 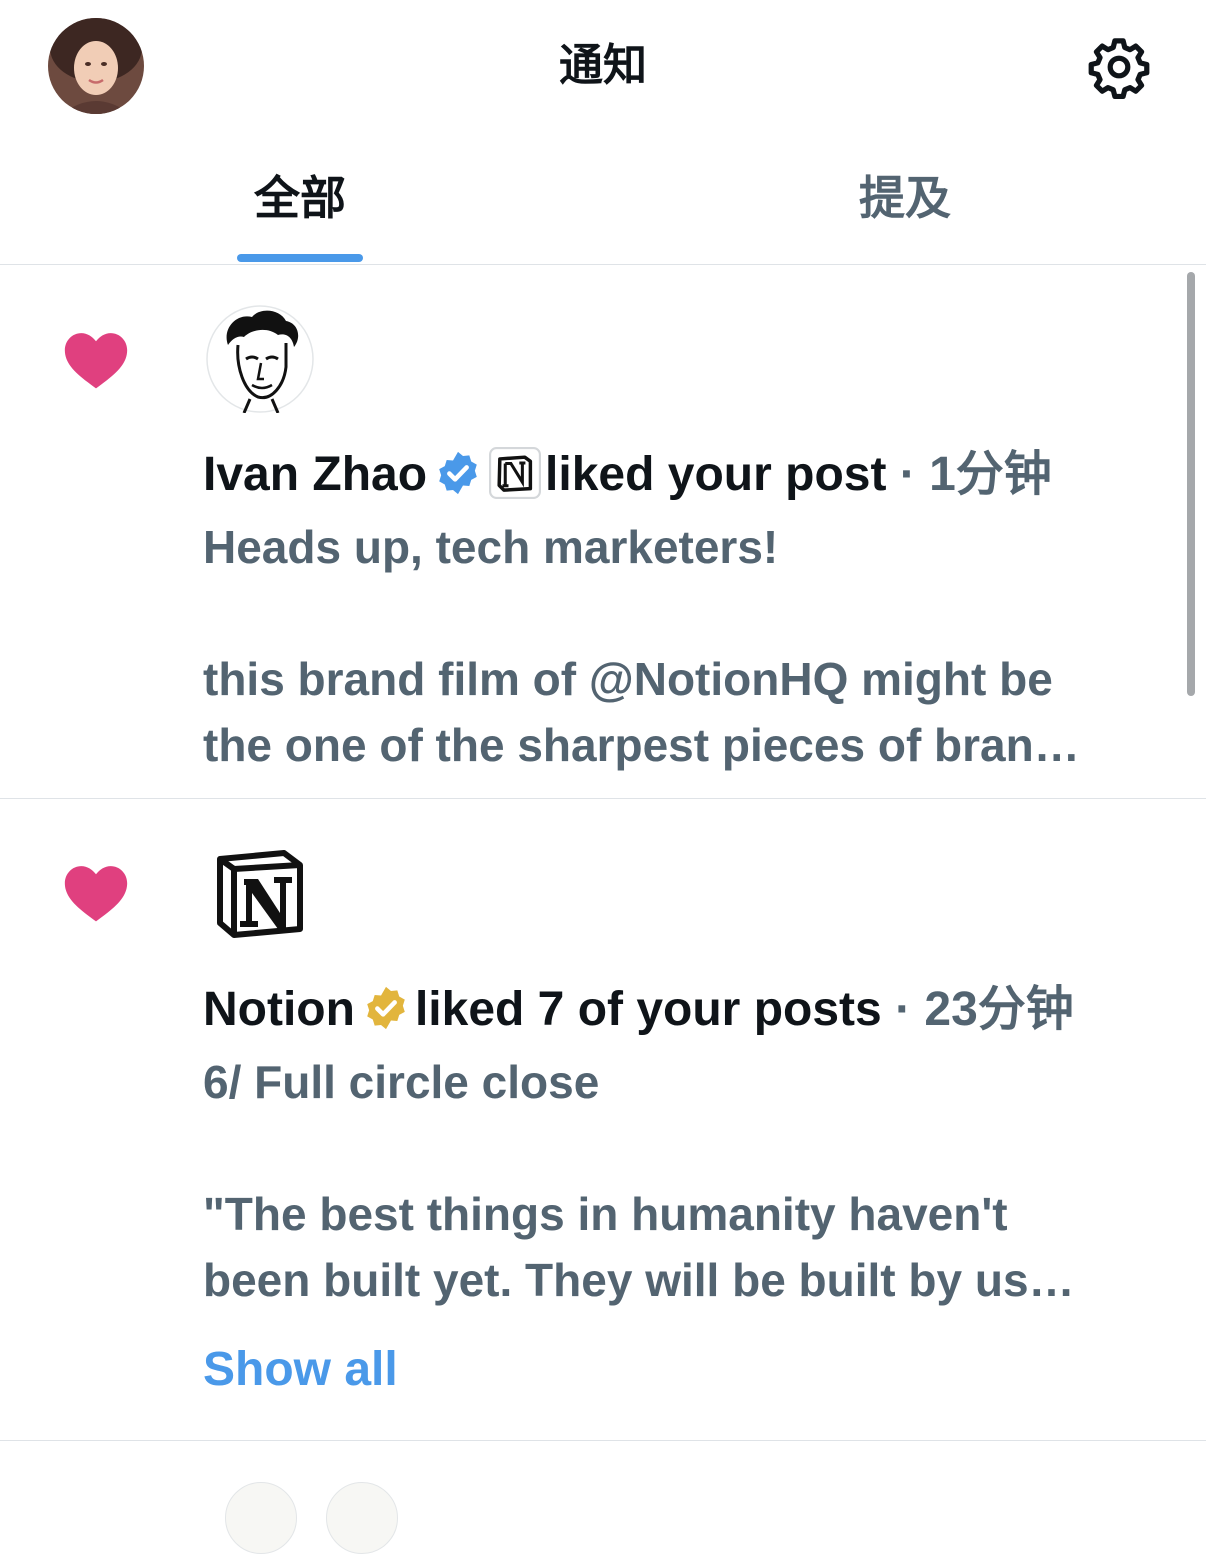 I want to click on notification-tabs: 全部 提及, so click(x=603, y=207).